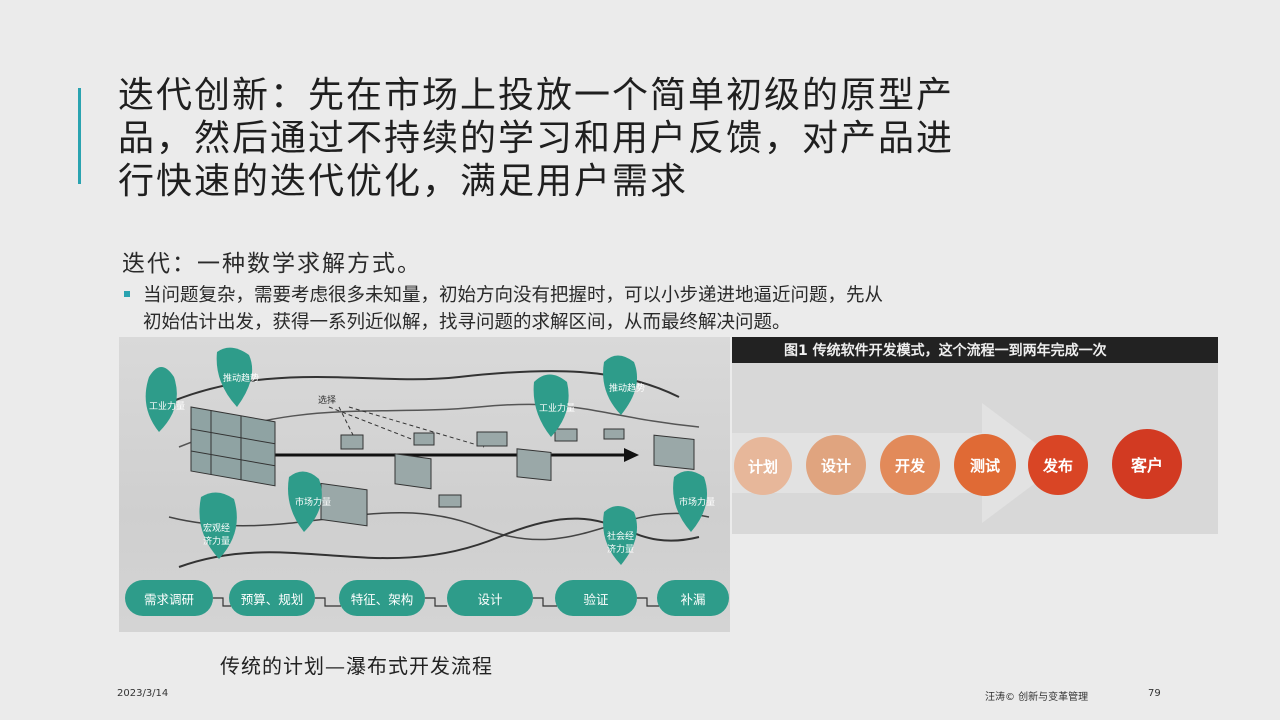  I want to click on footer-author: 汪涛© 创新与变革管理, so click(1037, 697).